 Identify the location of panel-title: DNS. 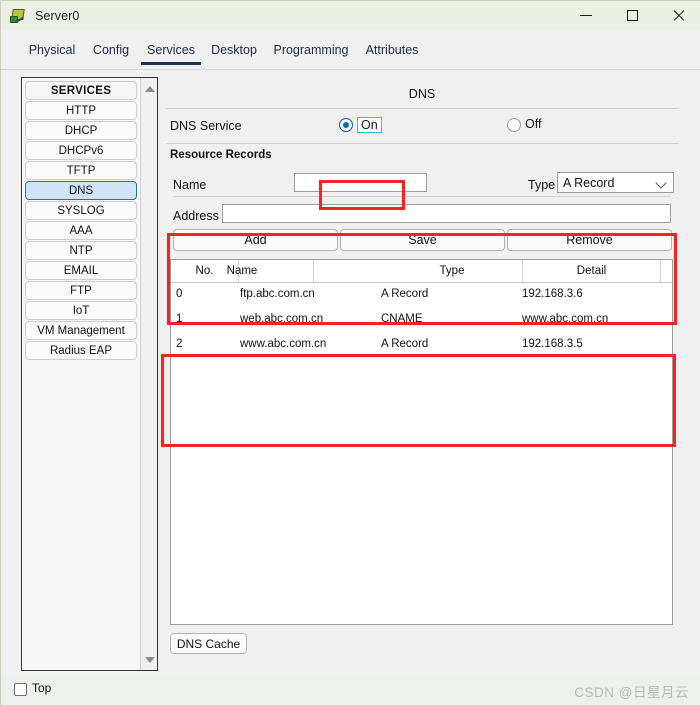
(422, 94).